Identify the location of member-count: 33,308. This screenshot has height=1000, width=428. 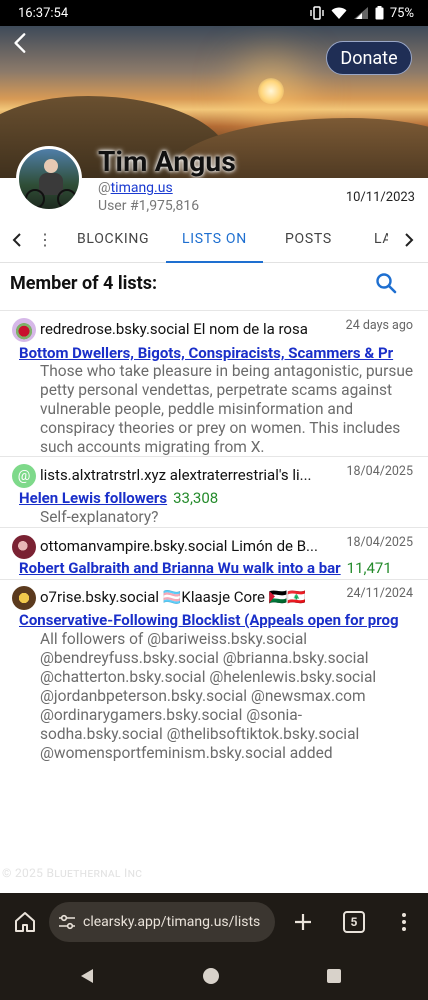
(196, 498).